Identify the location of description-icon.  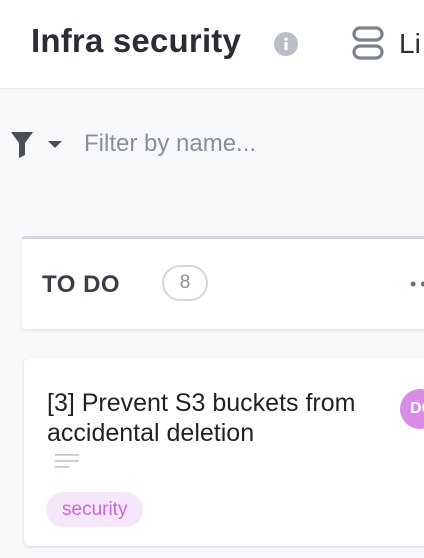
(67, 461).